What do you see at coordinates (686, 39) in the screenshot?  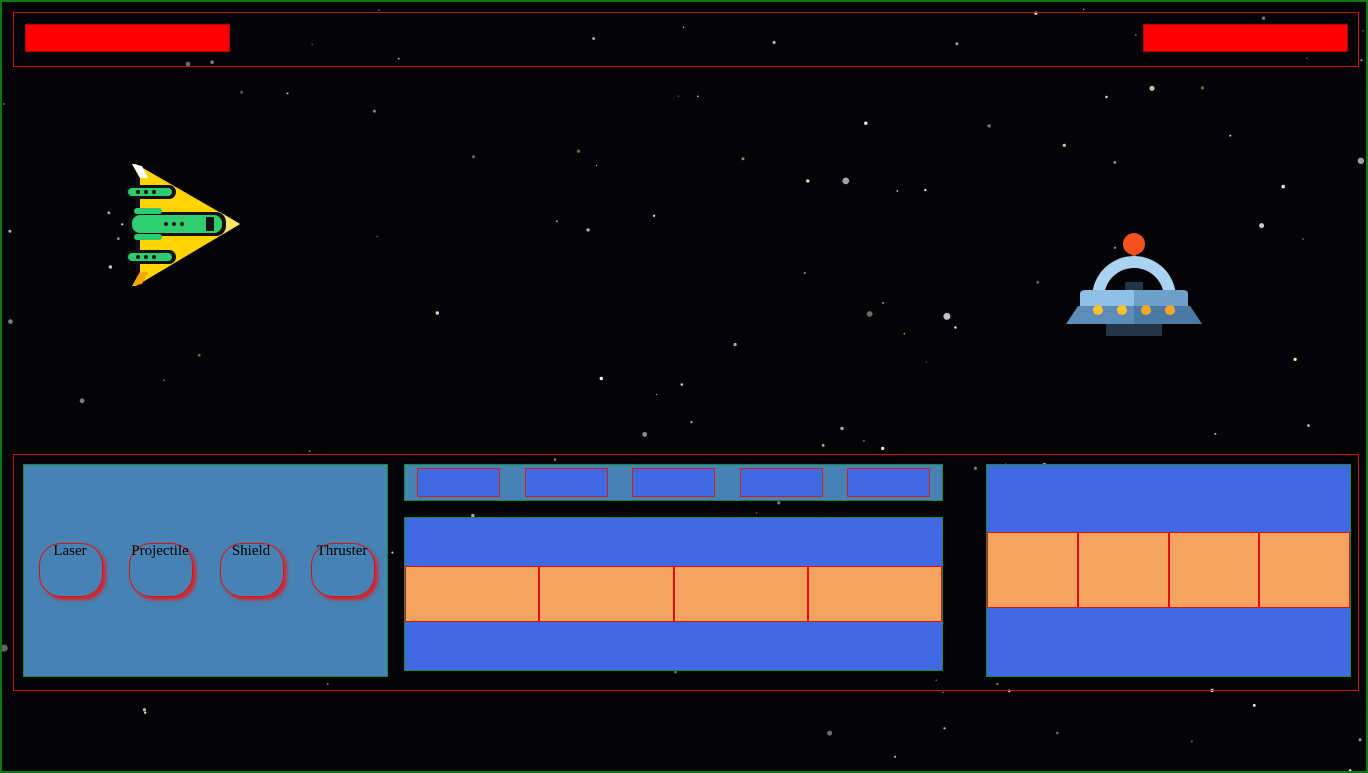 I see `top-hud` at bounding box center [686, 39].